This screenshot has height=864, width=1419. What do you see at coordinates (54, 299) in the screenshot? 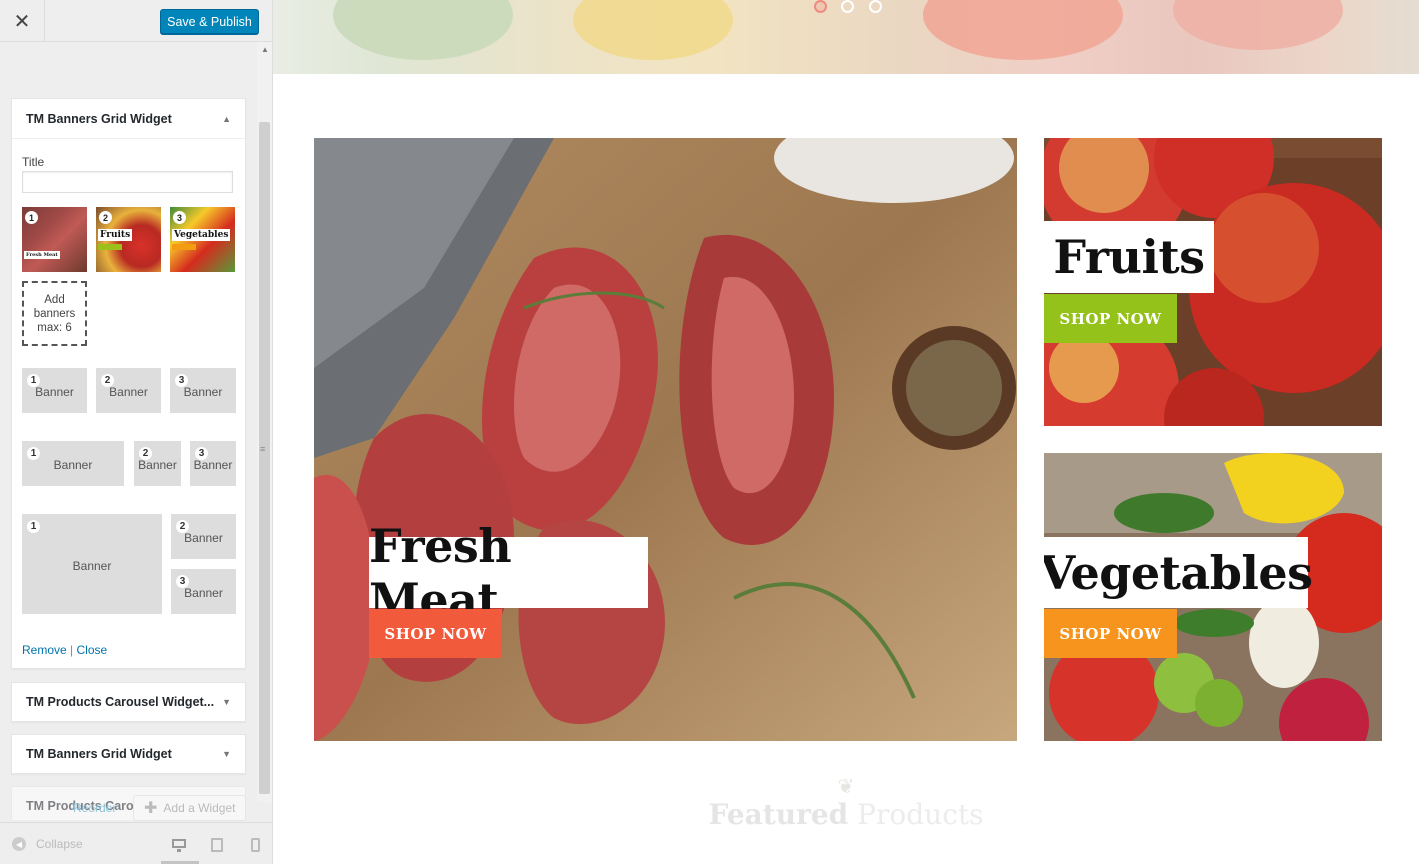
I see `add-banners-line: Add` at bounding box center [54, 299].